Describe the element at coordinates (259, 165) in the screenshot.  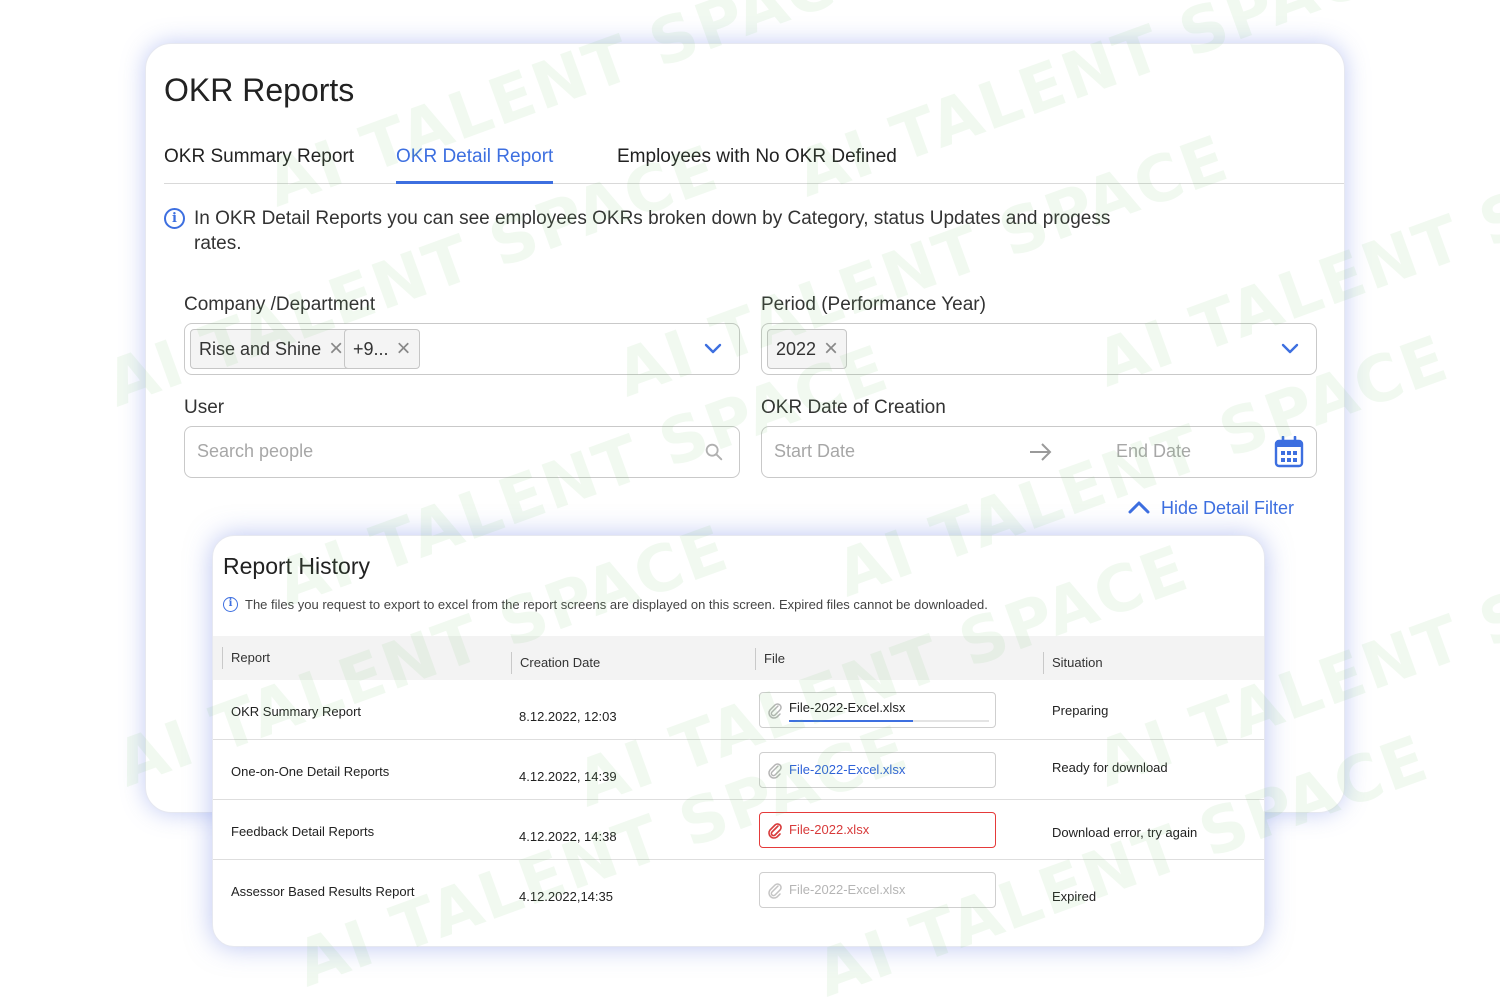
I see `tab-okr-summary-report: OKR Summary Report` at that location.